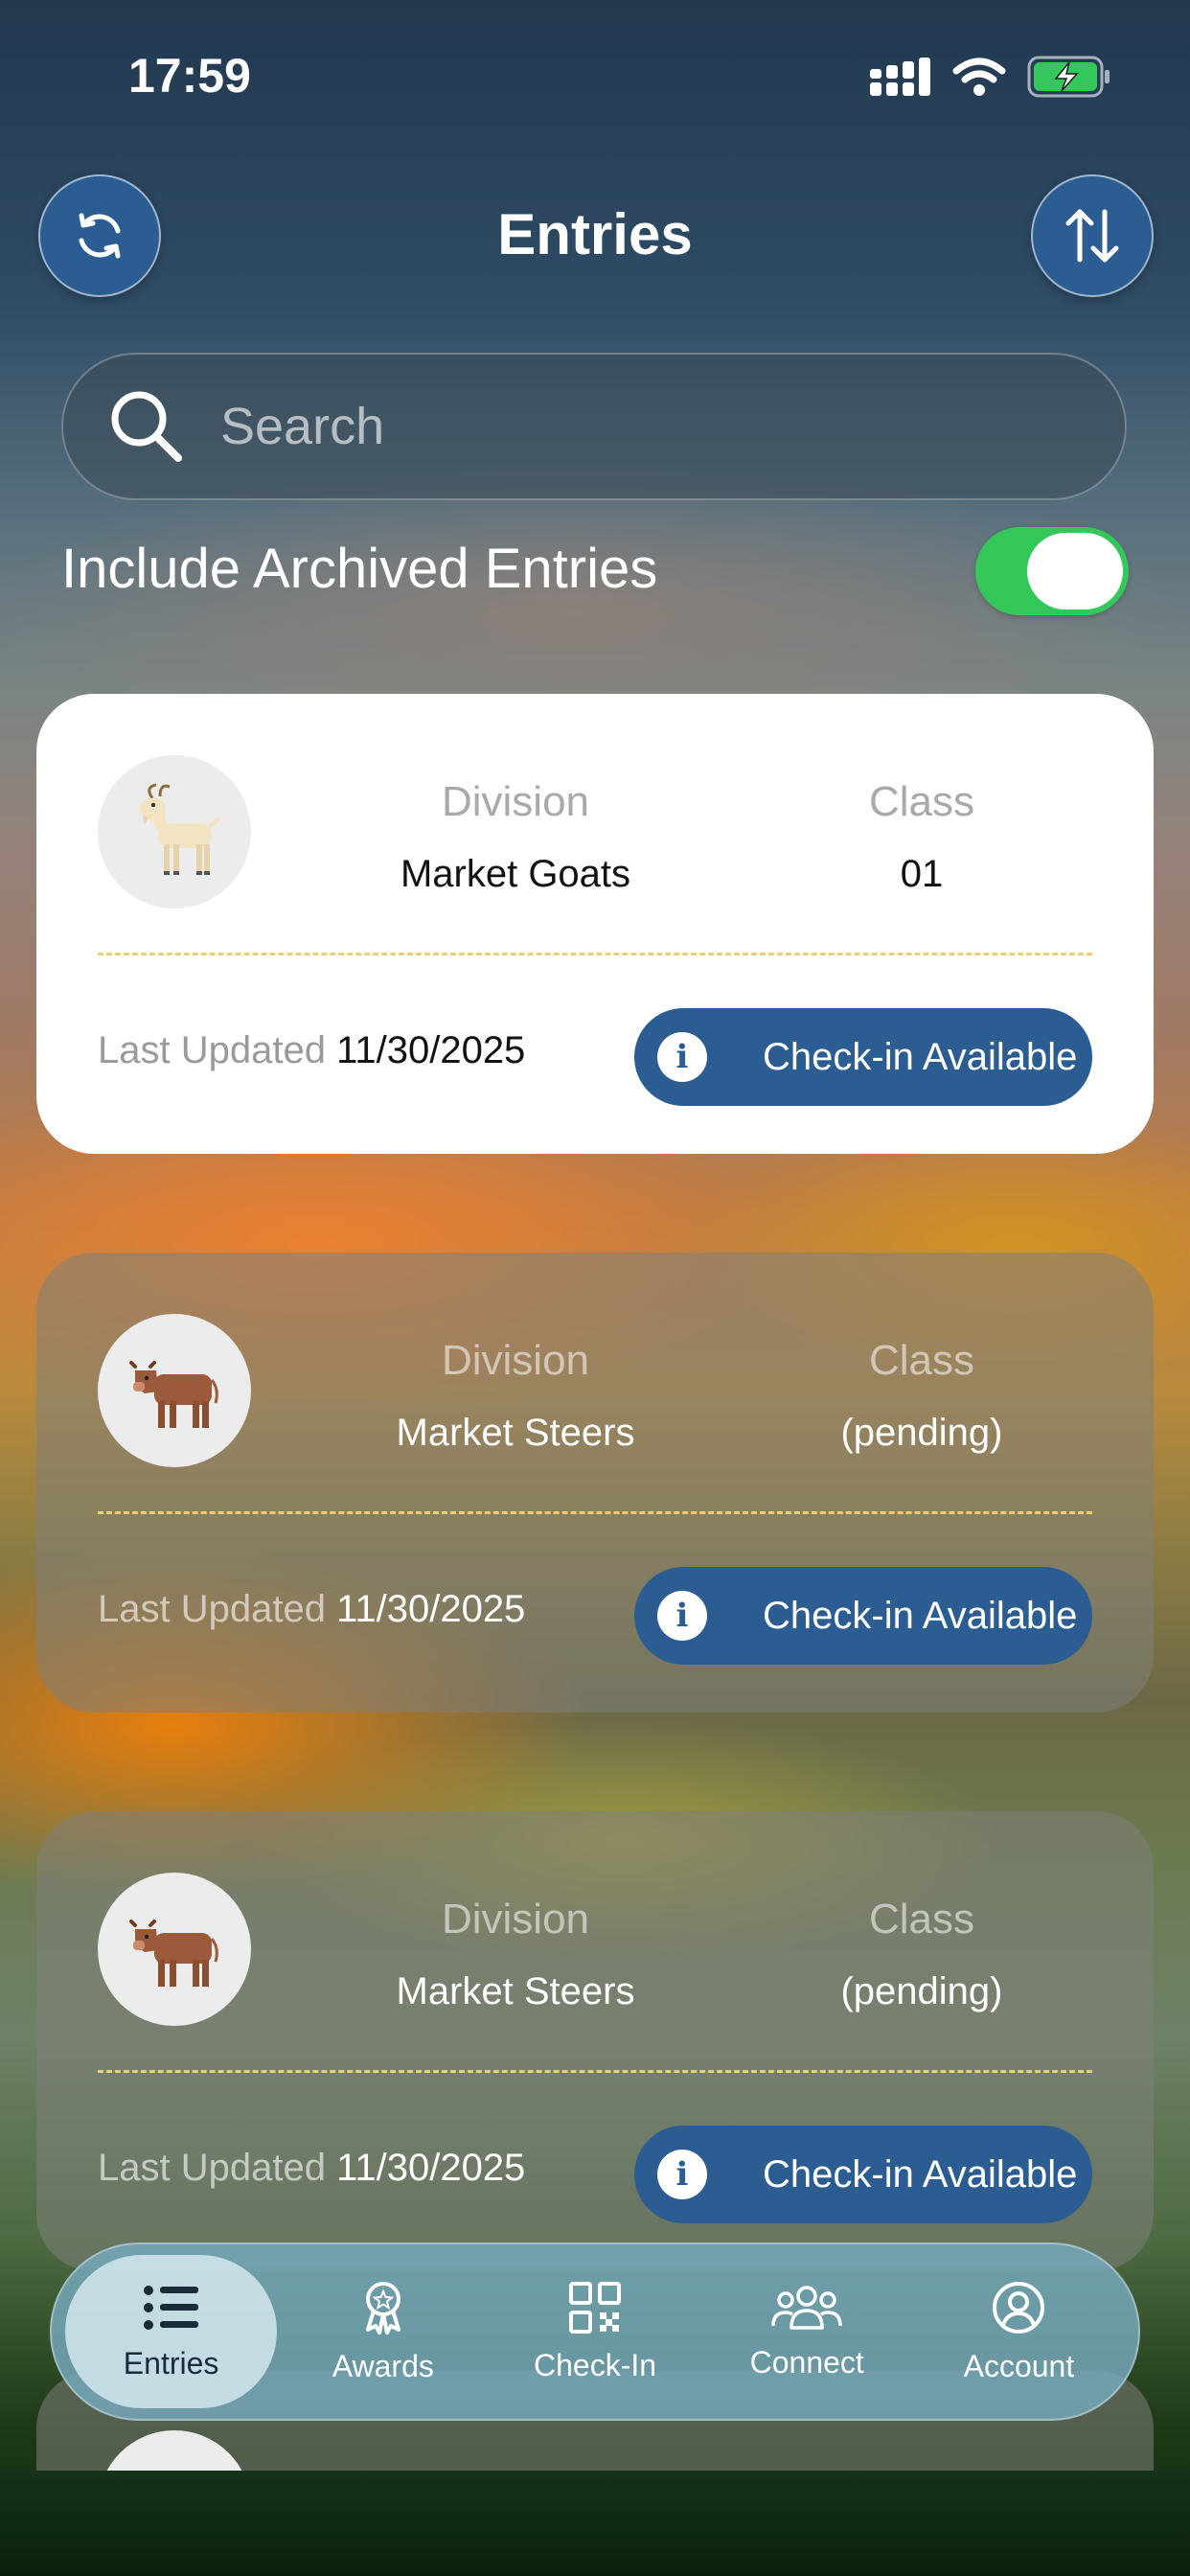  What do you see at coordinates (595, 2307) in the screenshot?
I see `qr-code-icon` at bounding box center [595, 2307].